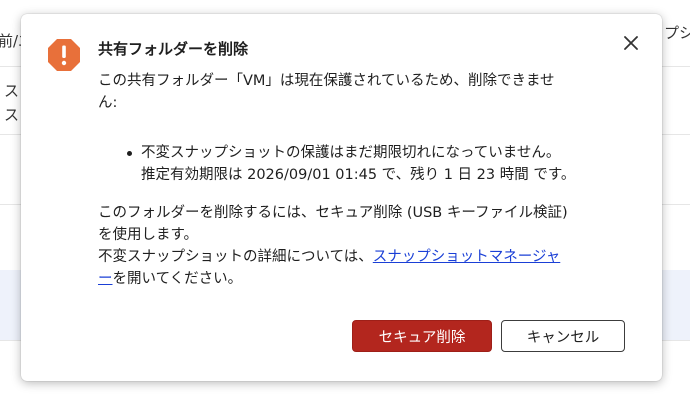 This screenshot has height=400, width=690. I want to click on snapshot-manager-link-continued: ー, so click(105, 279).